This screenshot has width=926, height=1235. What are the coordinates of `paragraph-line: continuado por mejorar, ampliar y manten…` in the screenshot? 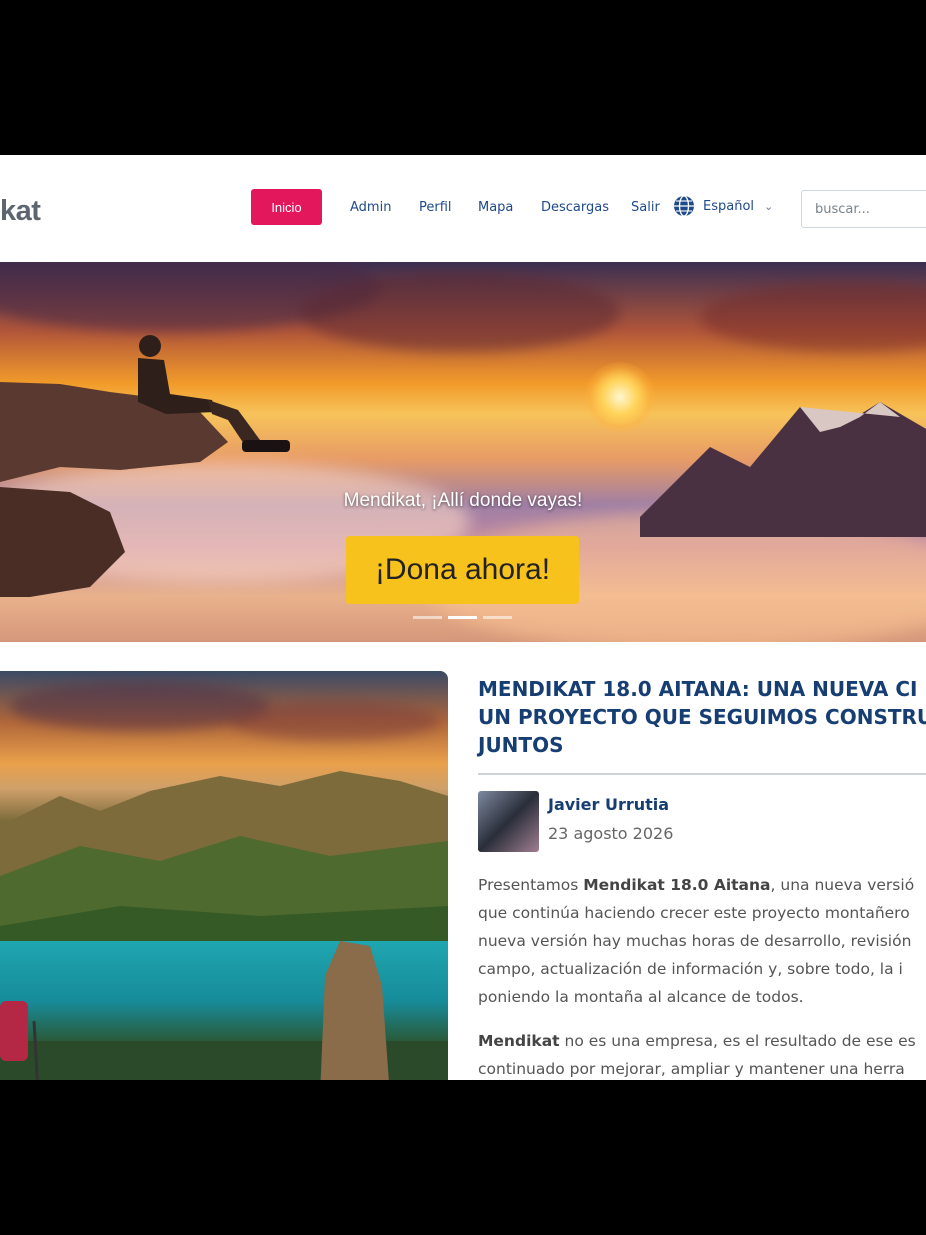 It's located at (691, 1069).